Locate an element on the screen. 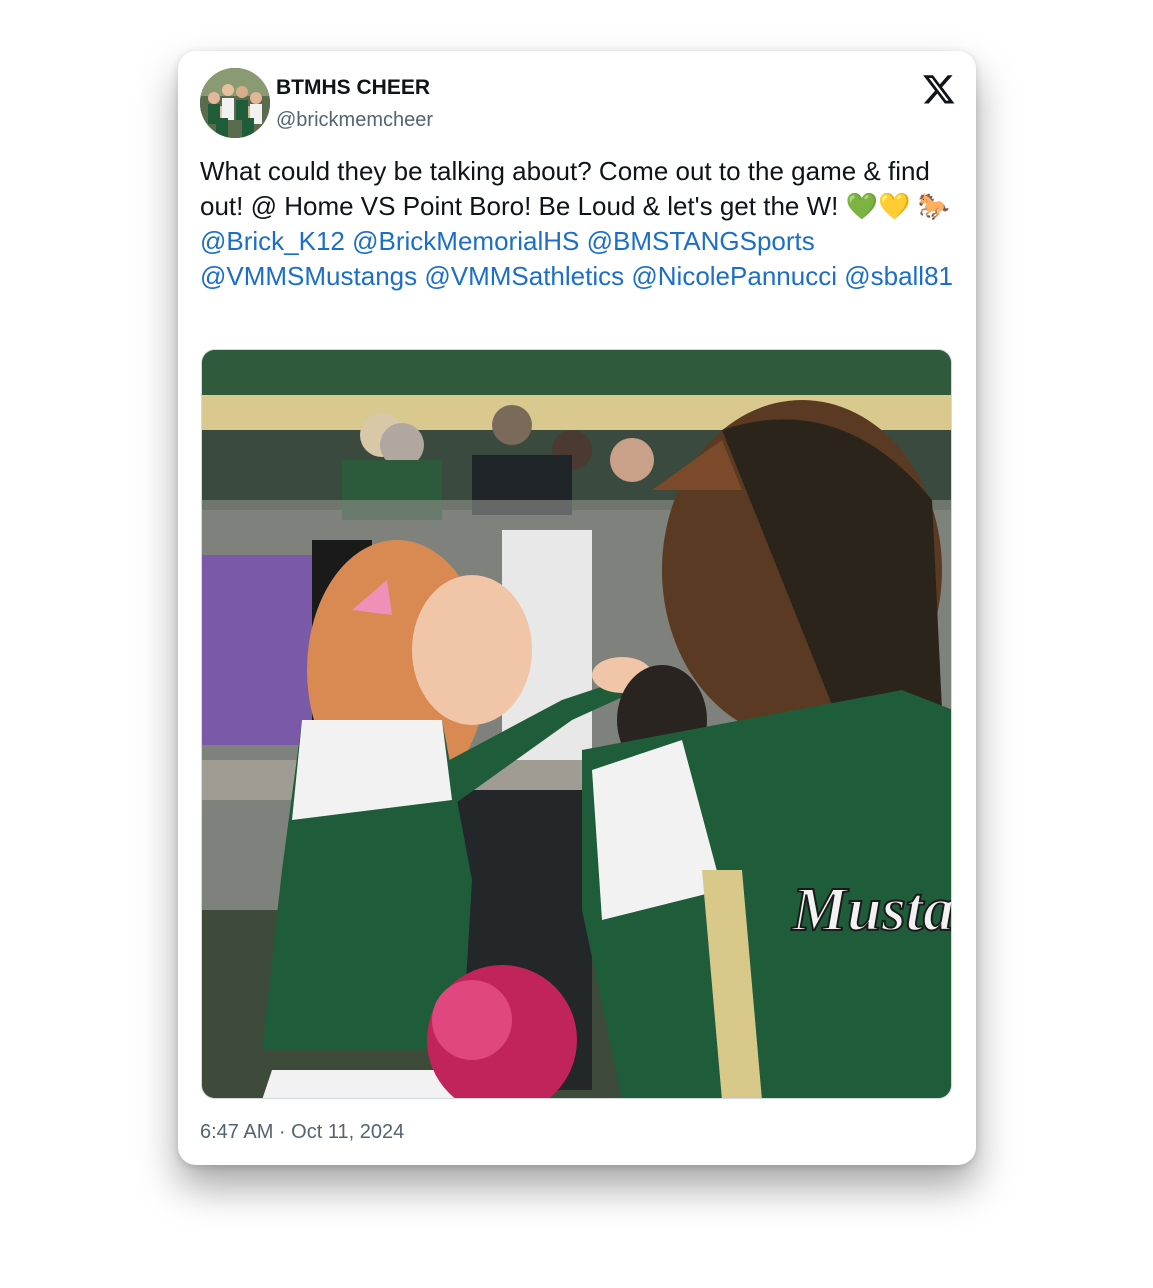  avatar-image is located at coordinates (235, 103).